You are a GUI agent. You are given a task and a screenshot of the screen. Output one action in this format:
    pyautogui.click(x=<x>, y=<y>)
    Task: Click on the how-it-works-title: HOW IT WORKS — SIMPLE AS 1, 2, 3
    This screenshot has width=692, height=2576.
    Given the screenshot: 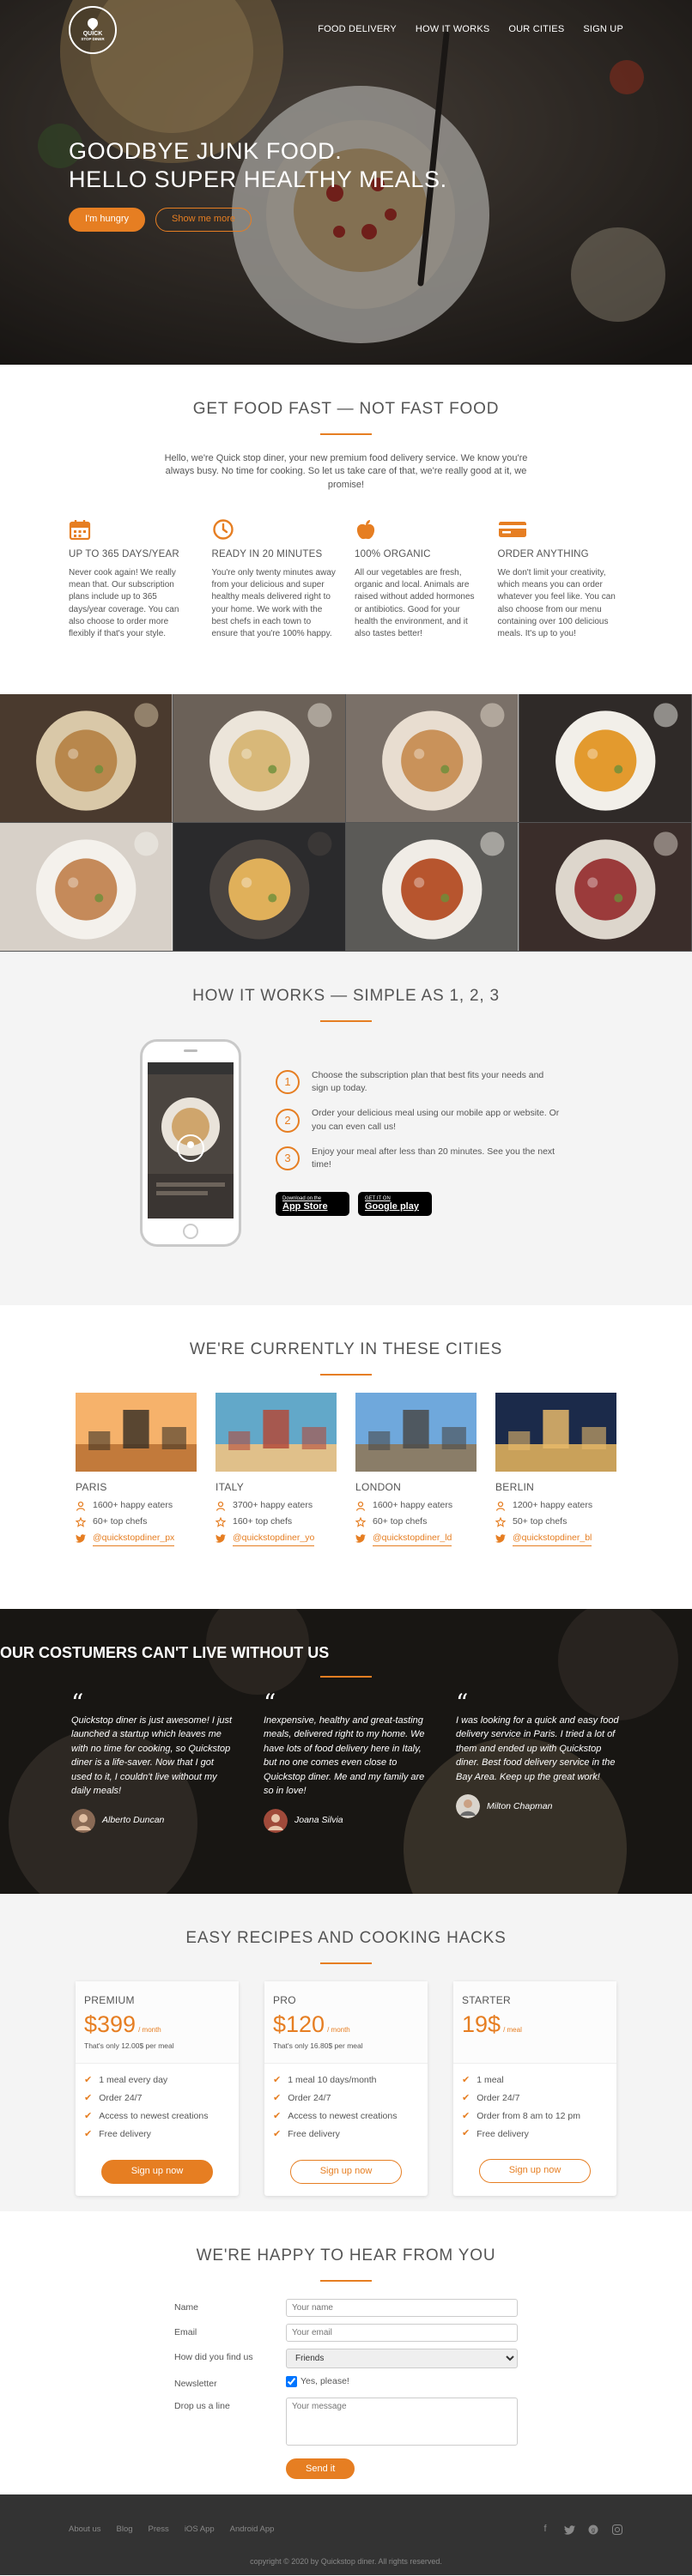 What is the action you would take?
    pyautogui.click(x=346, y=996)
    